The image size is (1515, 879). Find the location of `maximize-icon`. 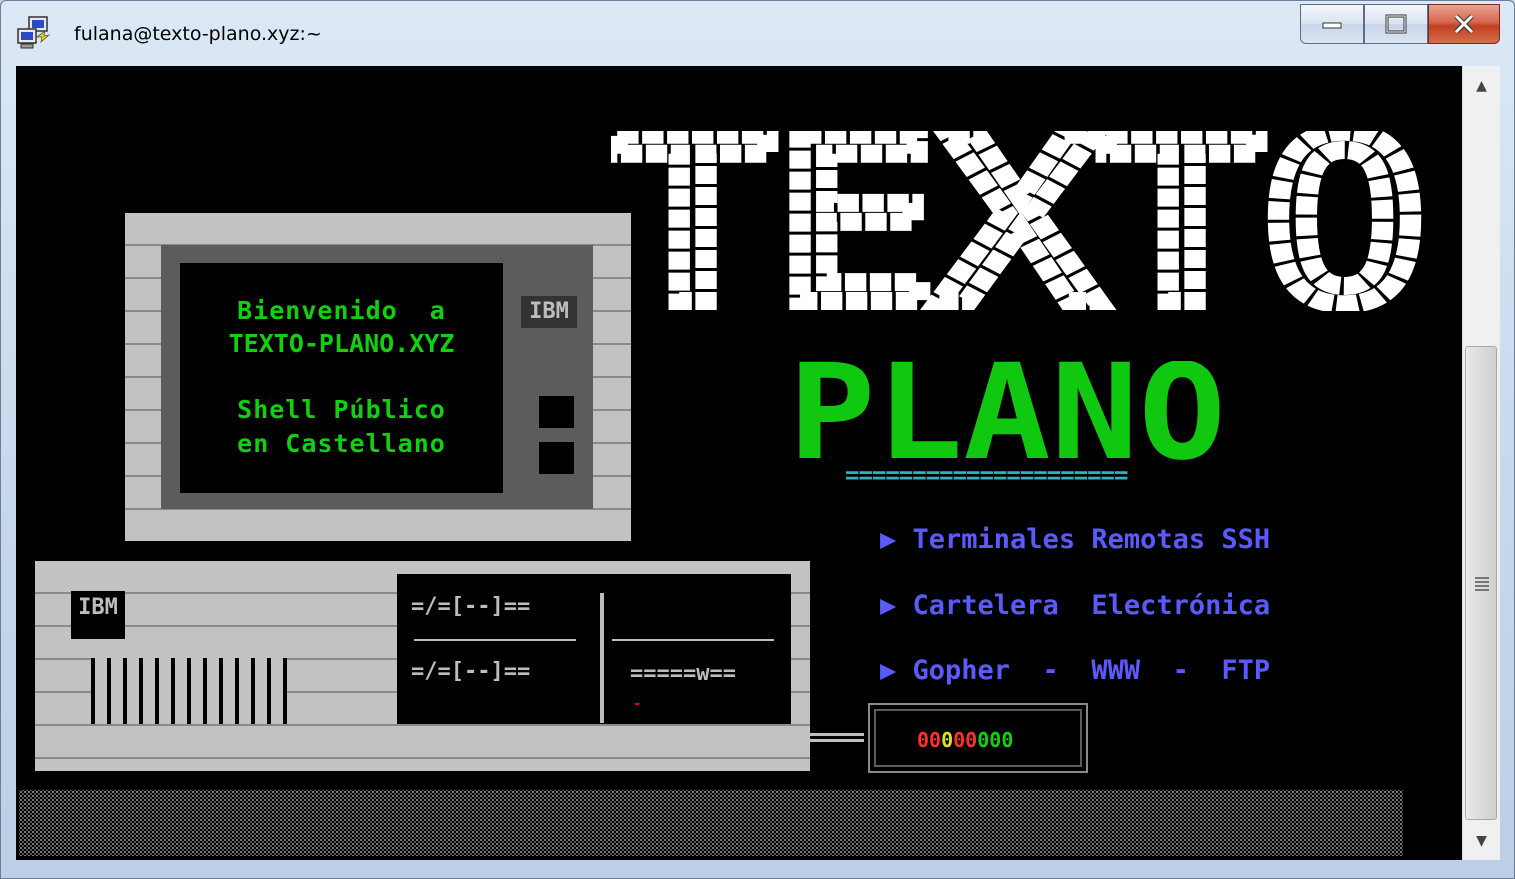

maximize-icon is located at coordinates (1396, 24).